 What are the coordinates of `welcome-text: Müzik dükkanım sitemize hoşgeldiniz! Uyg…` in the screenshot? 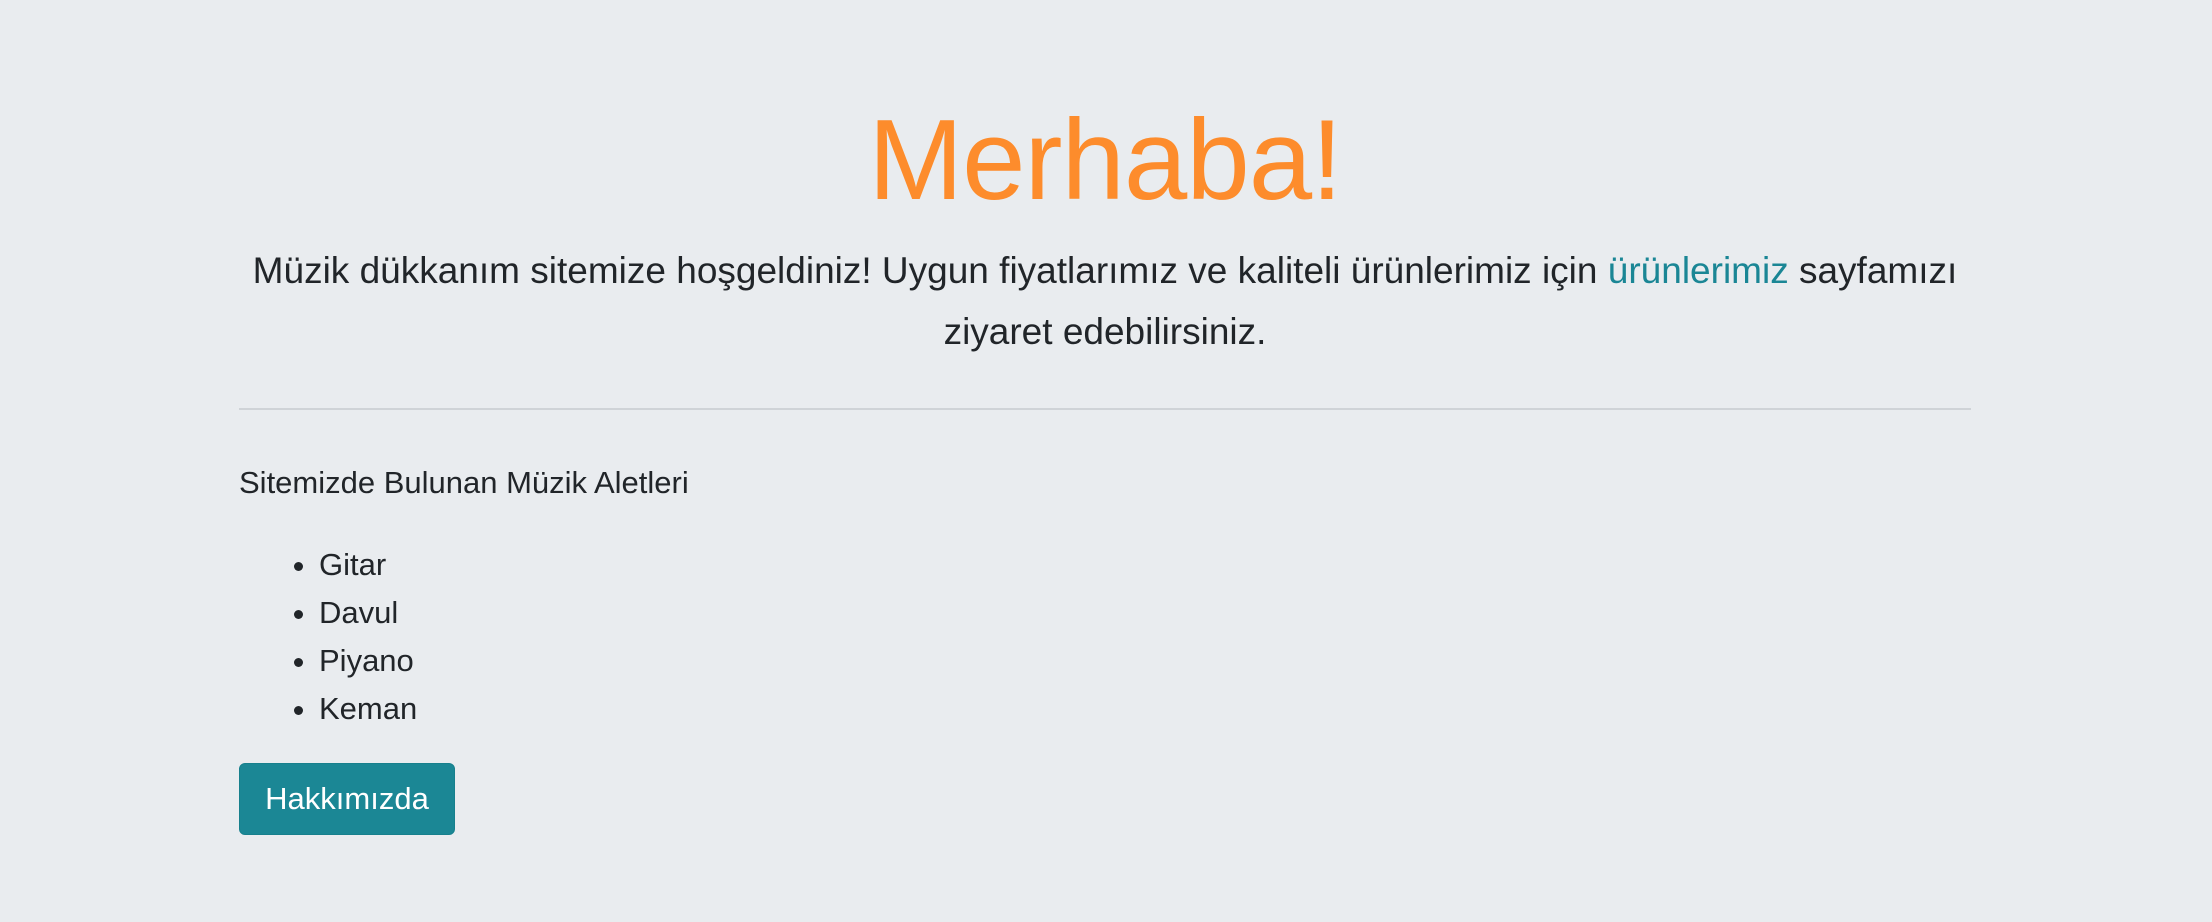 It's located at (1105, 301).